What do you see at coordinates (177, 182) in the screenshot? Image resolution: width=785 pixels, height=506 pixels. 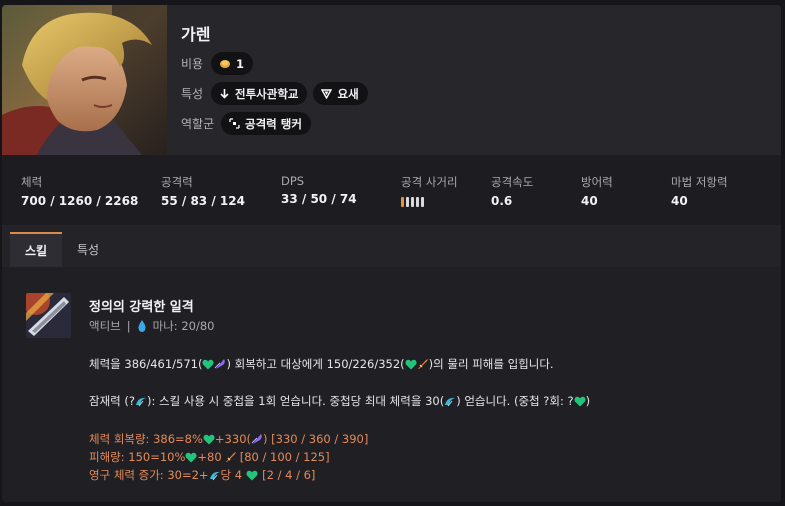 I see `stat-label: 공격력` at bounding box center [177, 182].